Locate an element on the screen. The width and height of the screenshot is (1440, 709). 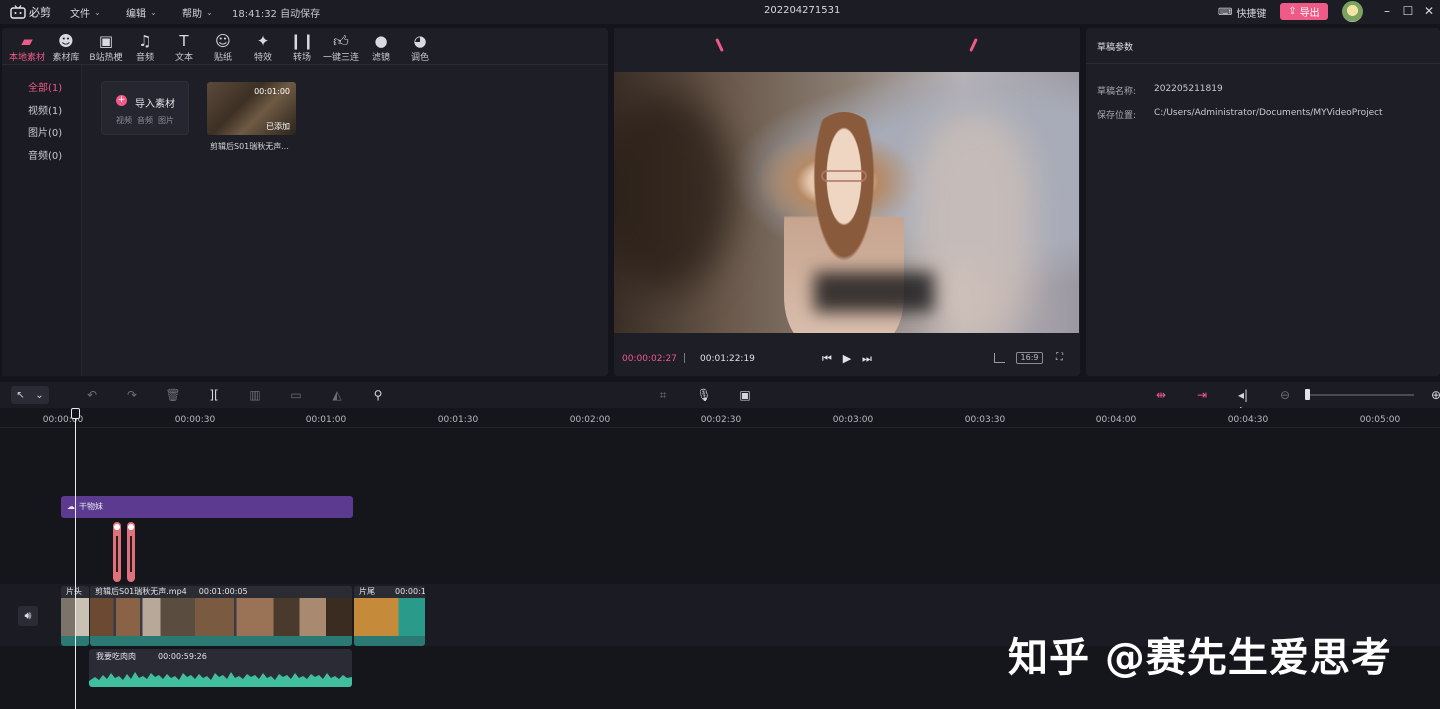
play-icon: ▶ is located at coordinates (847, 358).